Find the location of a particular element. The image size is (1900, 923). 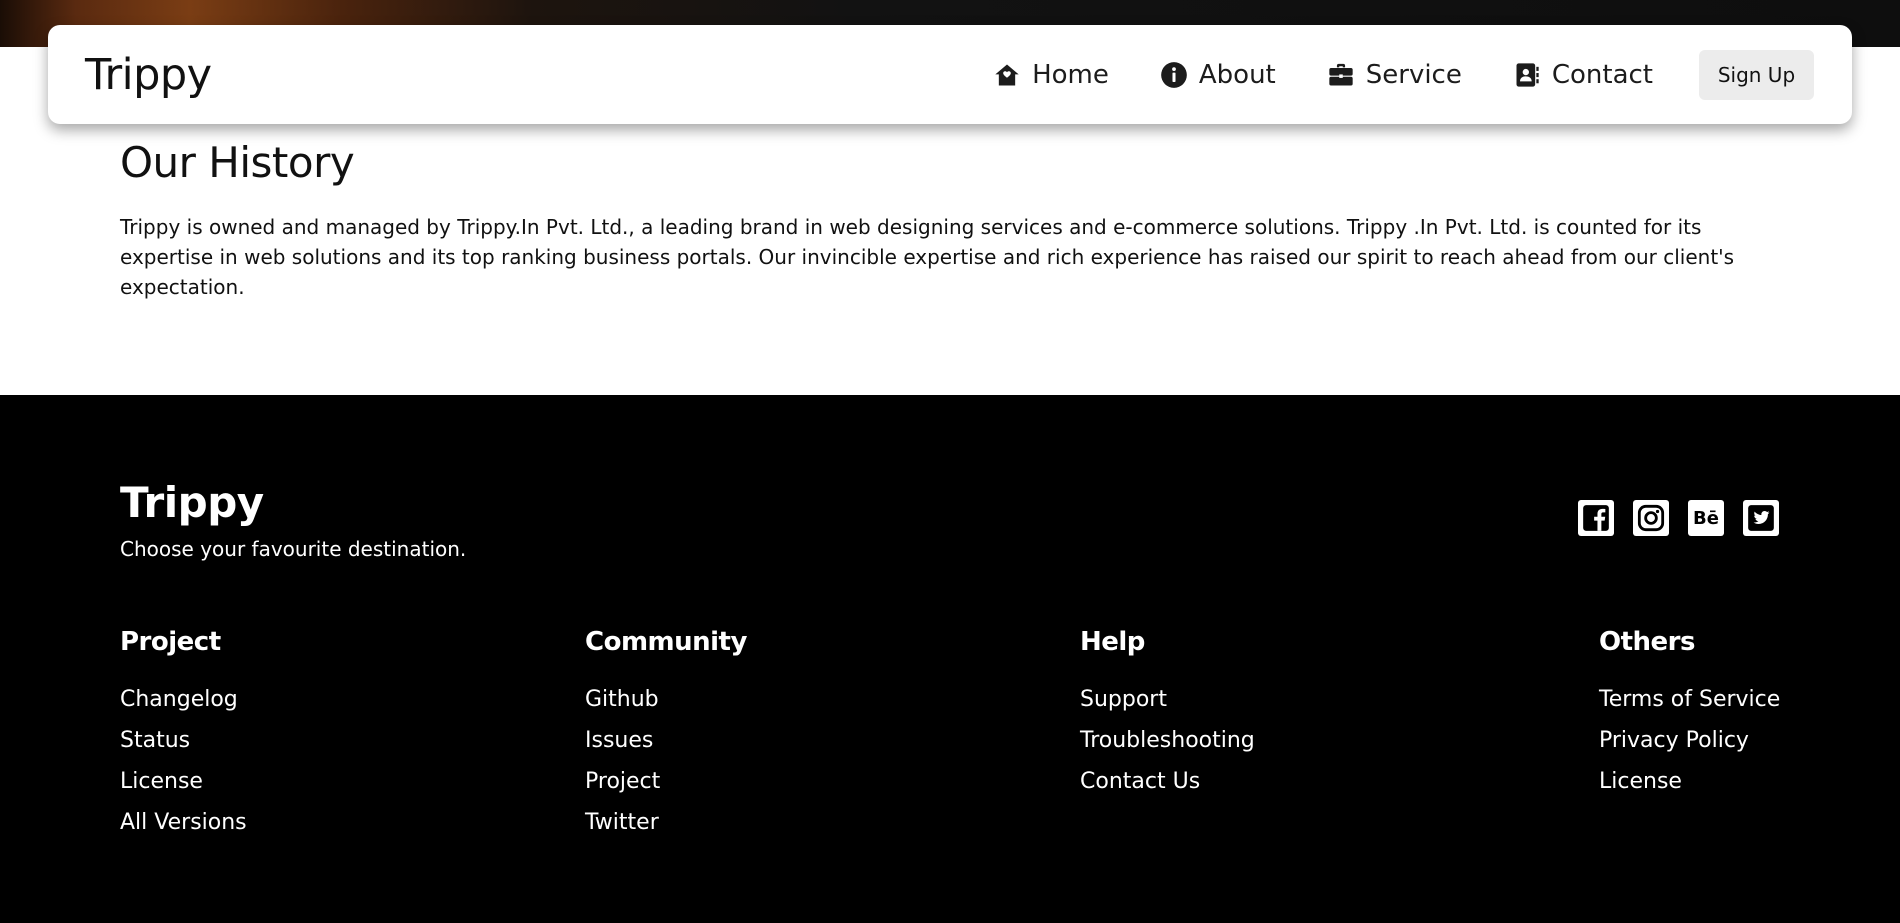

nav-item-contact: Contact is located at coordinates (1583, 75).